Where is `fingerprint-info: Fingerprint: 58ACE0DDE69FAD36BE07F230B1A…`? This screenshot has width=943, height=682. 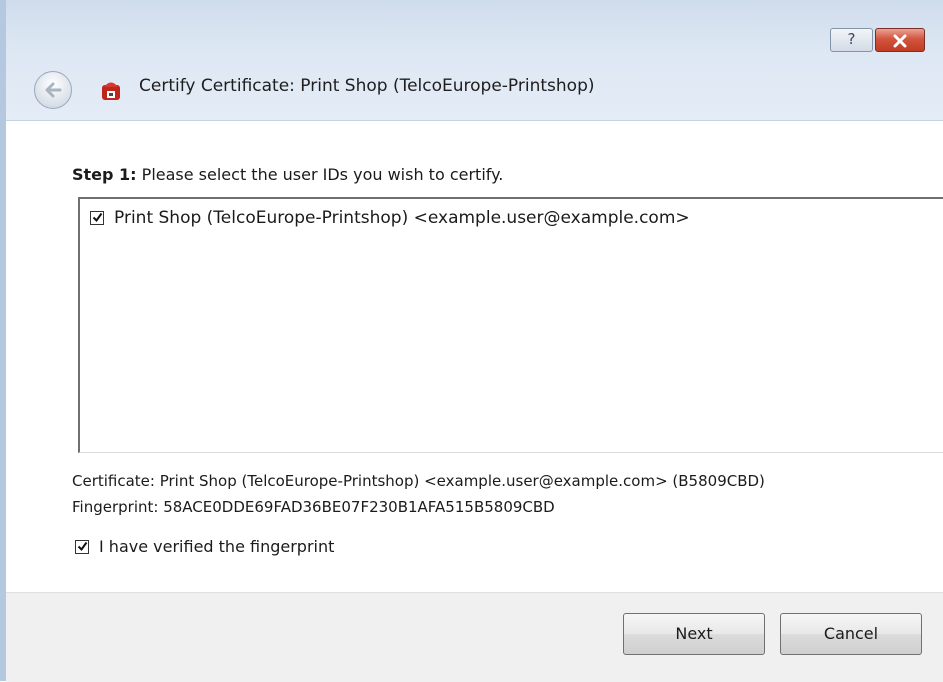 fingerprint-info: Fingerprint: 58ACE0DDE69FAD36BE07F230B1A… is located at coordinates (313, 507).